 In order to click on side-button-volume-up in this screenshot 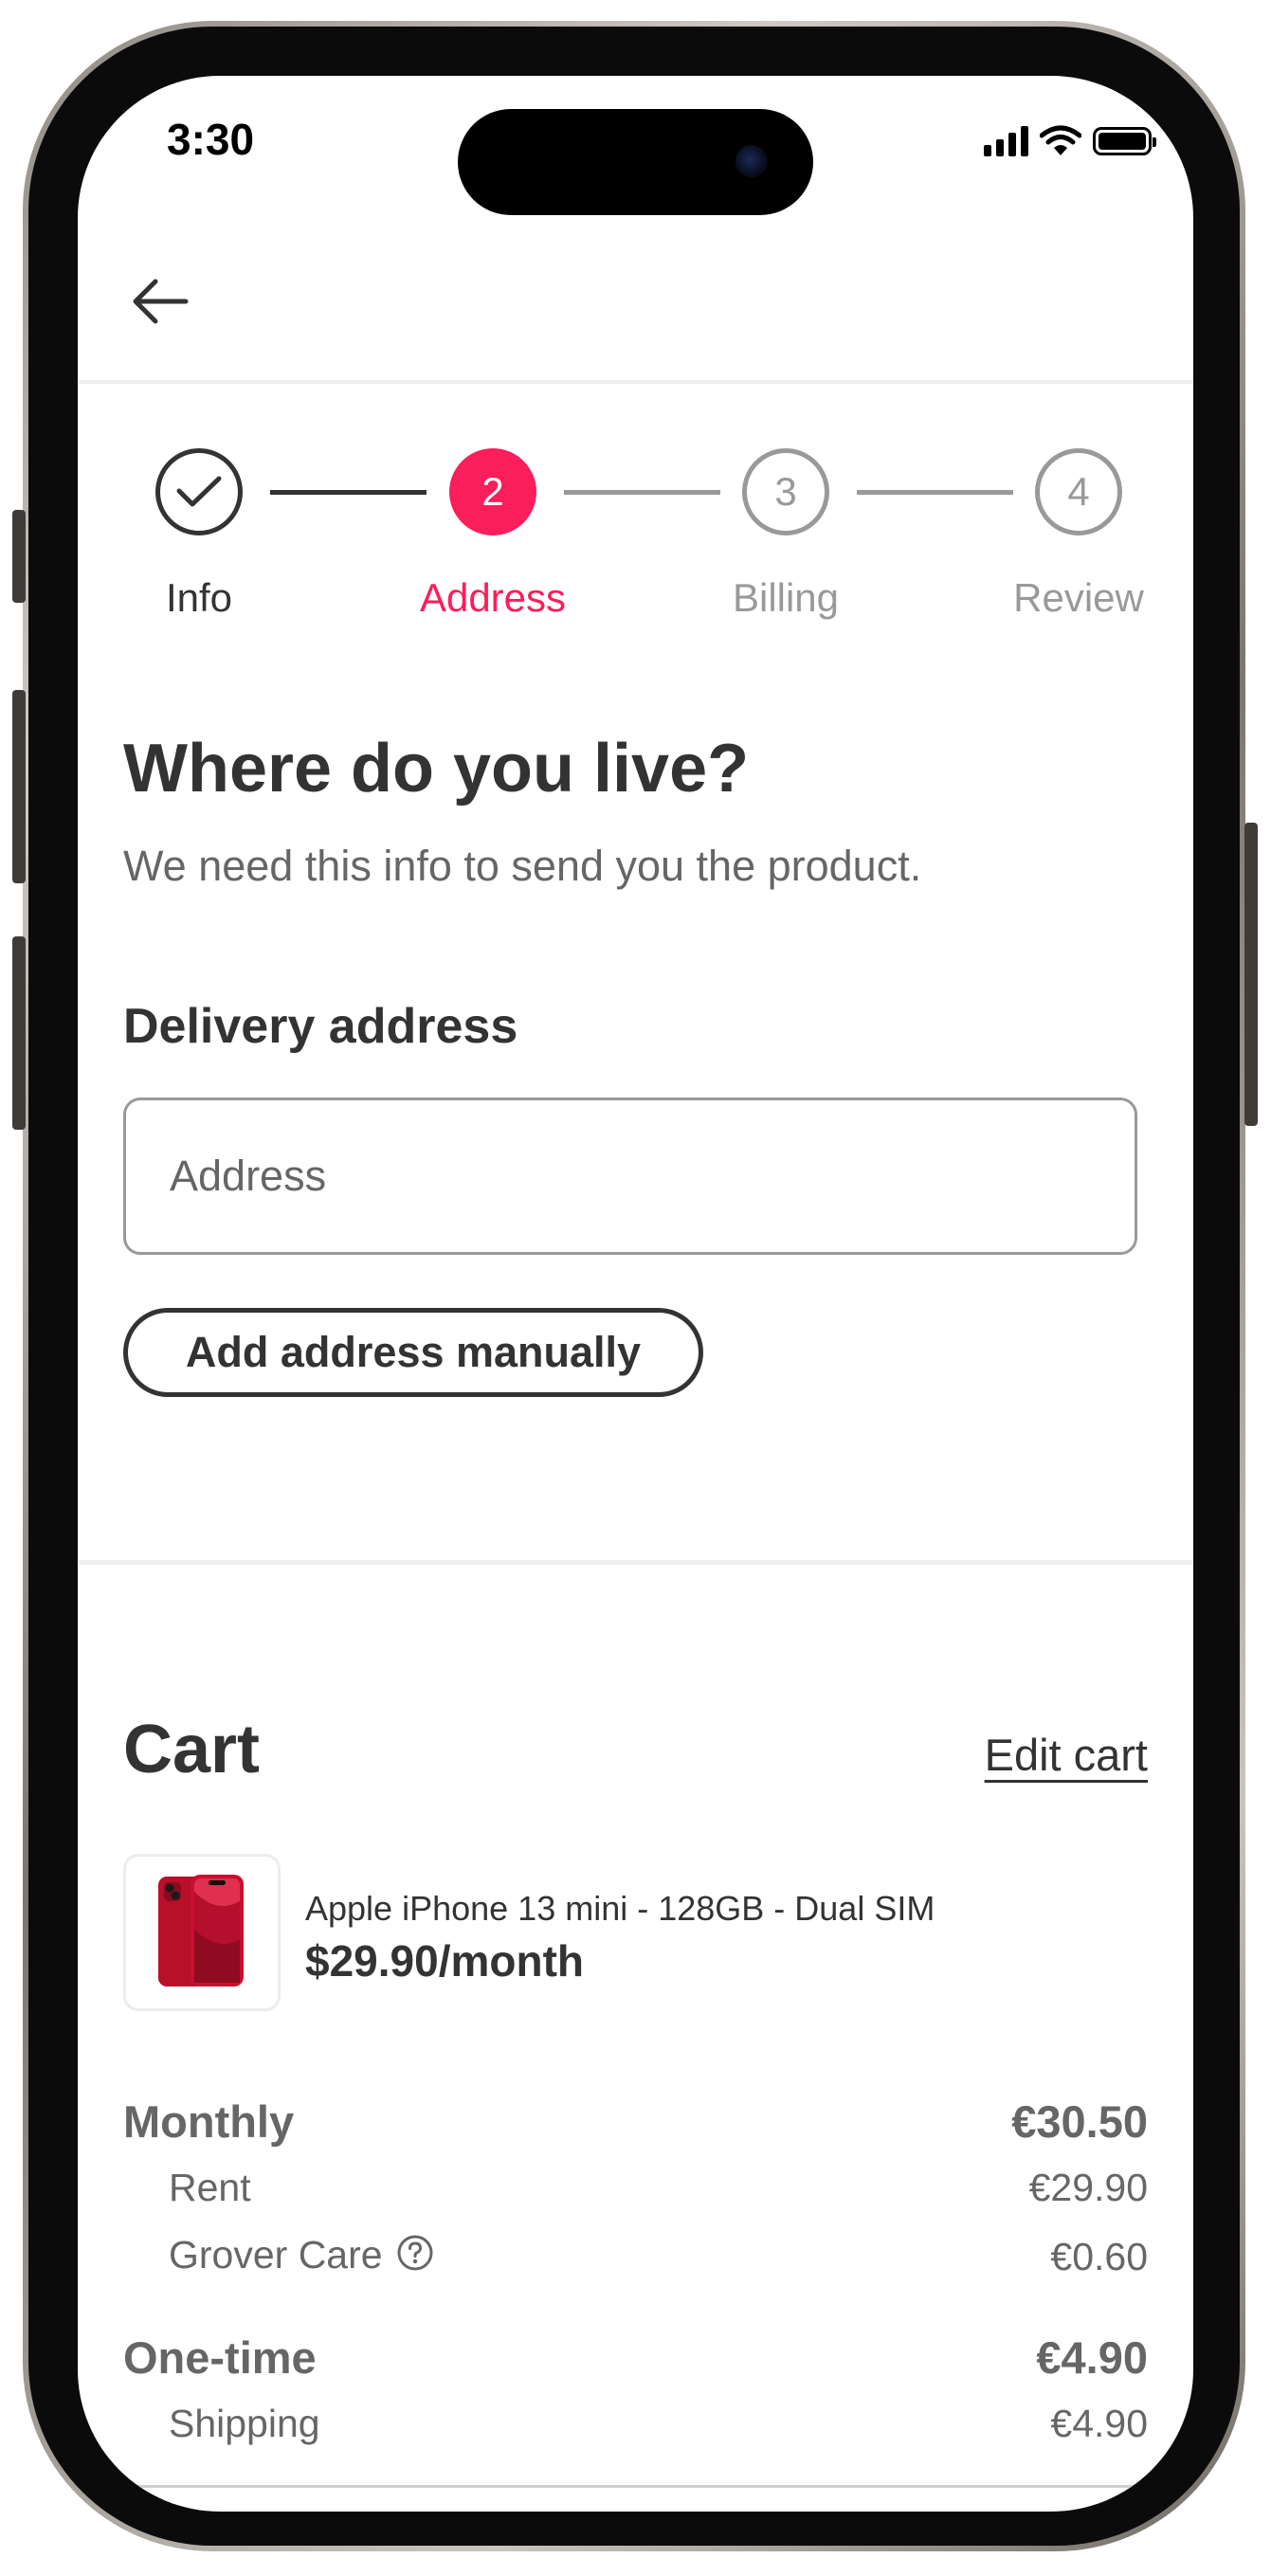, I will do `click(19, 786)`.